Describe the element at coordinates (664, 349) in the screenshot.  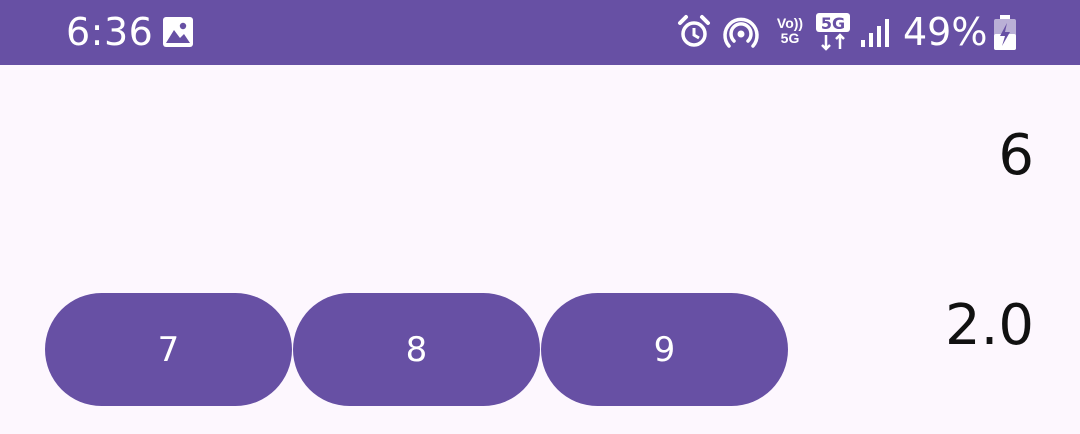
I see `key-9-button: 9` at that location.